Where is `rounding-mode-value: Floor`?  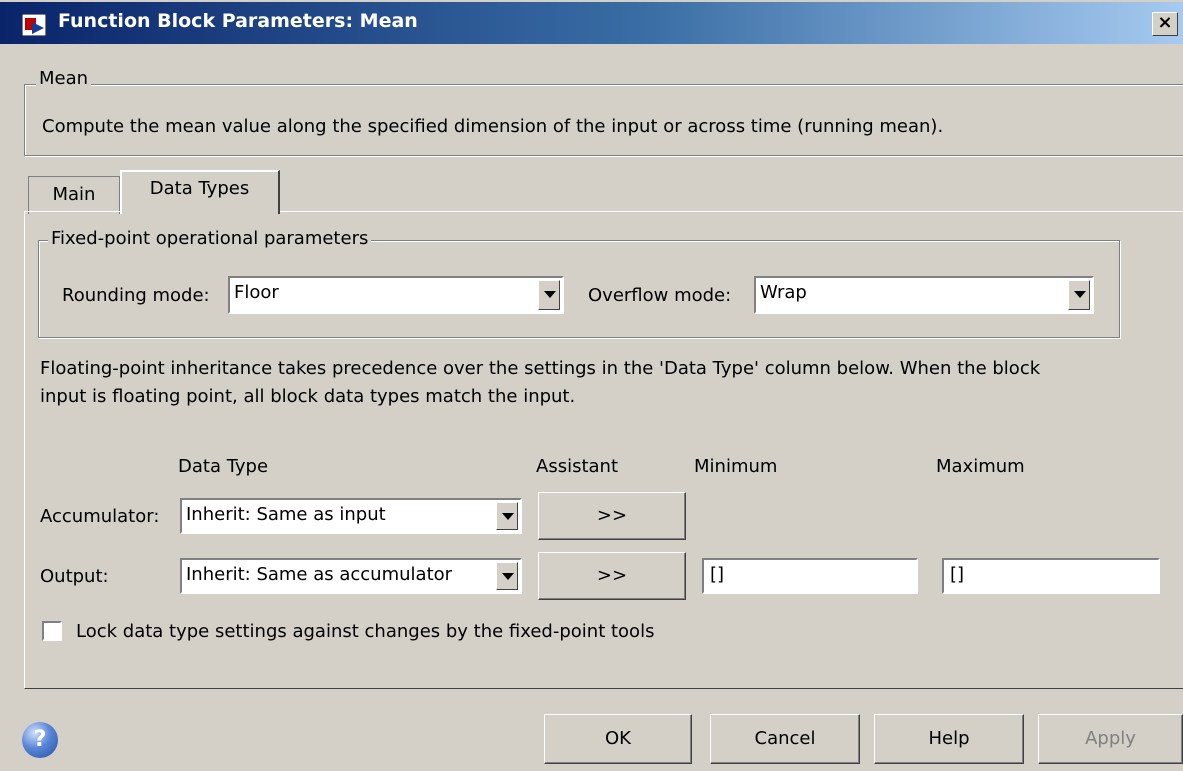 rounding-mode-value: Floor is located at coordinates (256, 292).